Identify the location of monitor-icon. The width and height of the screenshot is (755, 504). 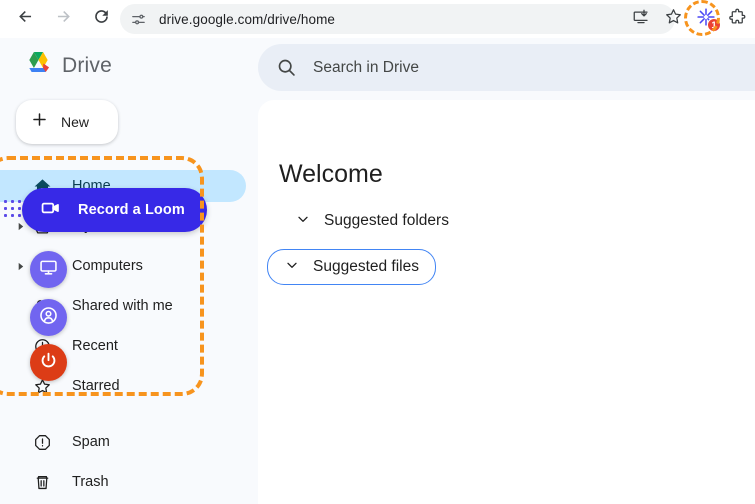
(48, 270).